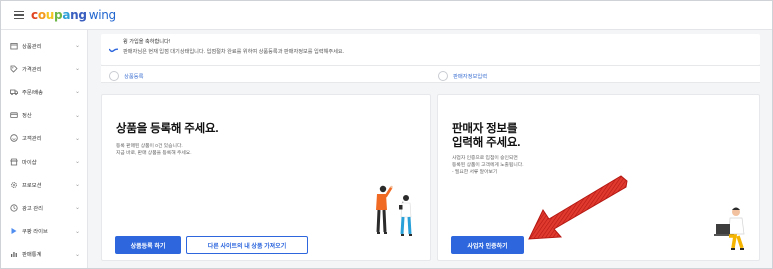 The width and height of the screenshot is (773, 269). Describe the element at coordinates (149, 146) in the screenshot. I see `card-description: 등록 판매된 상품이 0건 있습니다.` at that location.